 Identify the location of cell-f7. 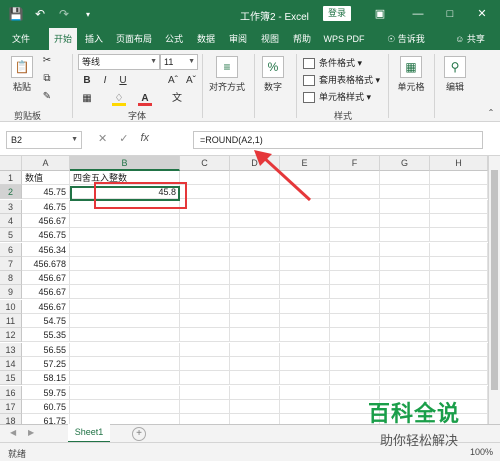
(355, 263).